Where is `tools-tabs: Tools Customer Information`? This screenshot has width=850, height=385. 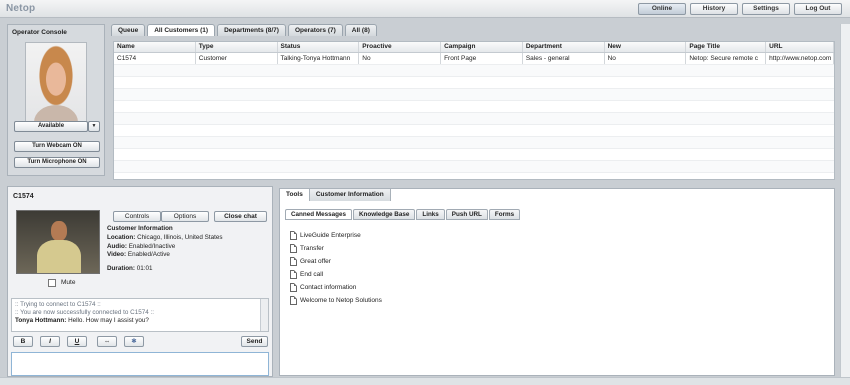
tools-tabs: Tools Customer Information is located at coordinates (335, 195).